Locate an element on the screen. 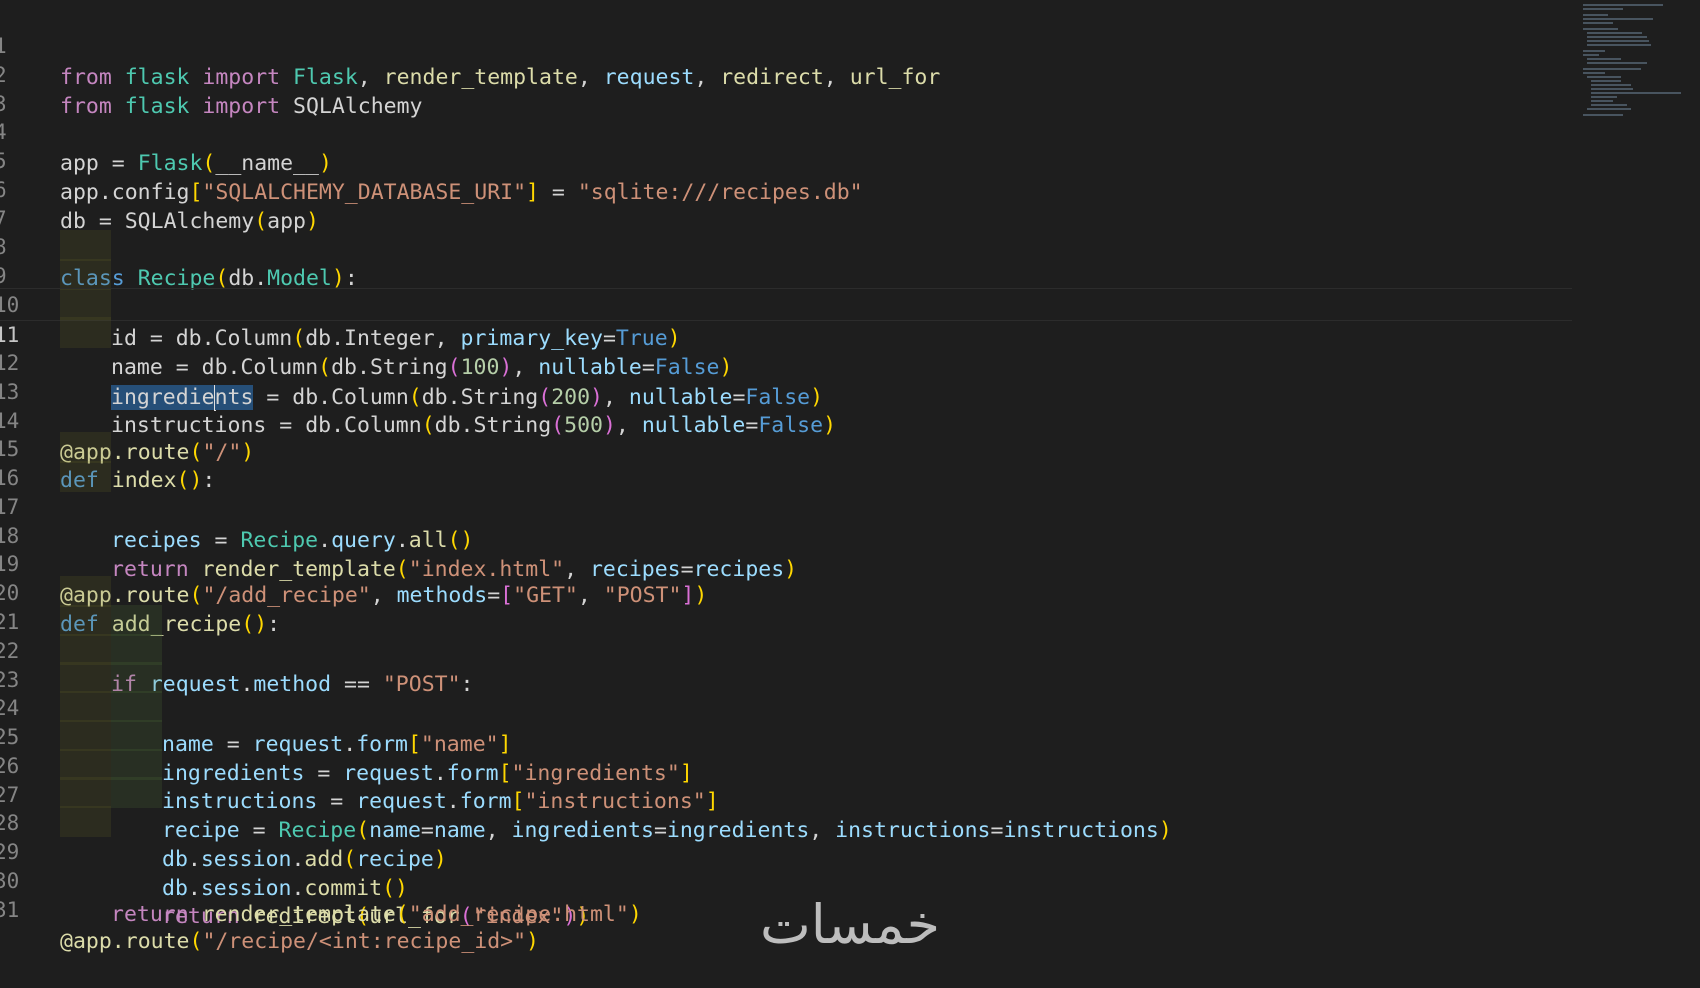 The image size is (1700, 988). code-line: 30 is located at coordinates (786, 864).